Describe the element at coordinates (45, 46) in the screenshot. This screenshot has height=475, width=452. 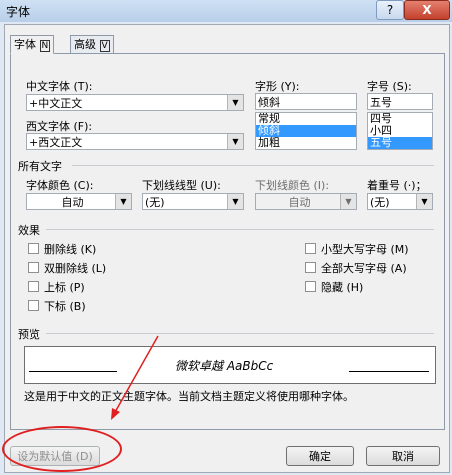
I see `tab-font-key: N` at that location.